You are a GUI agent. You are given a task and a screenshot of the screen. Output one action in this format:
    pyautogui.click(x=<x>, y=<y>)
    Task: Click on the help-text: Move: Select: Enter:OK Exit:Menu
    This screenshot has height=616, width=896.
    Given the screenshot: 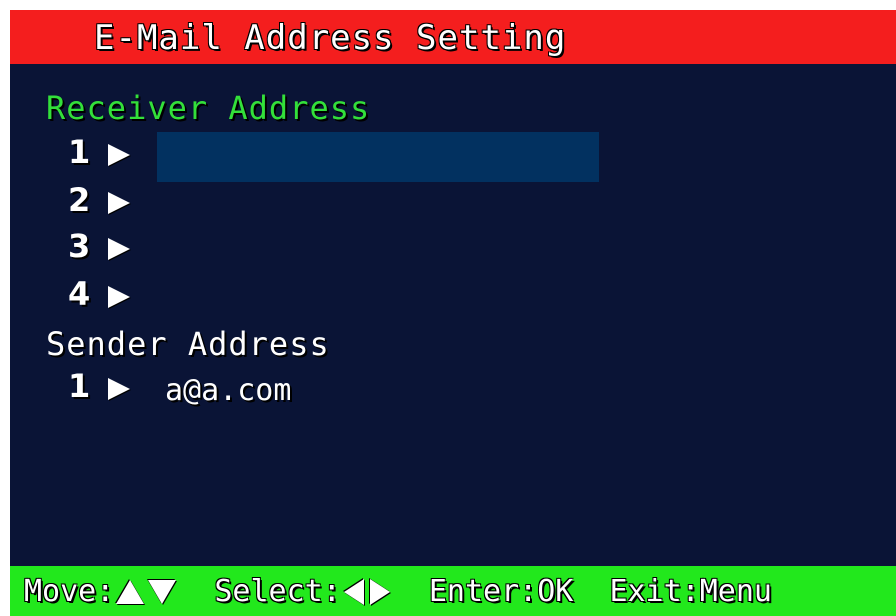 What is the action you would take?
    pyautogui.click(x=398, y=591)
    